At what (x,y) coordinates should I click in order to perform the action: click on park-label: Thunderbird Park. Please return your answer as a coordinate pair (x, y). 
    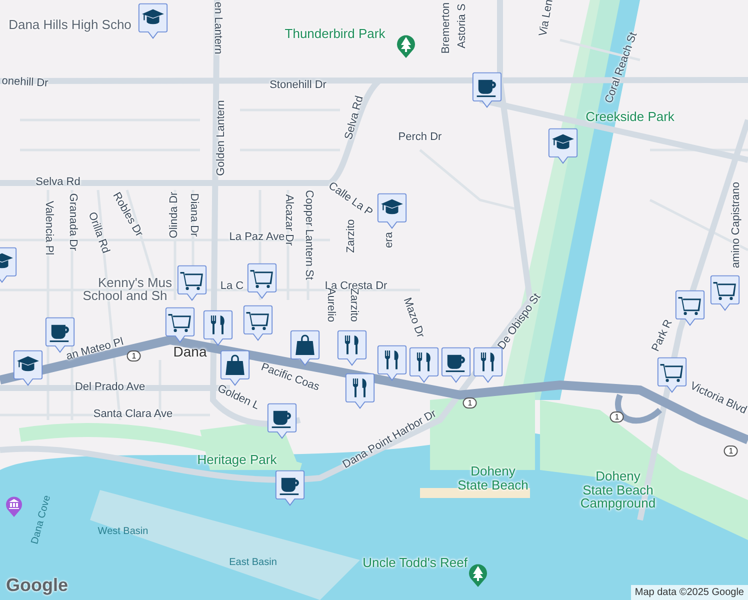
    Looking at the image, I should click on (335, 34).